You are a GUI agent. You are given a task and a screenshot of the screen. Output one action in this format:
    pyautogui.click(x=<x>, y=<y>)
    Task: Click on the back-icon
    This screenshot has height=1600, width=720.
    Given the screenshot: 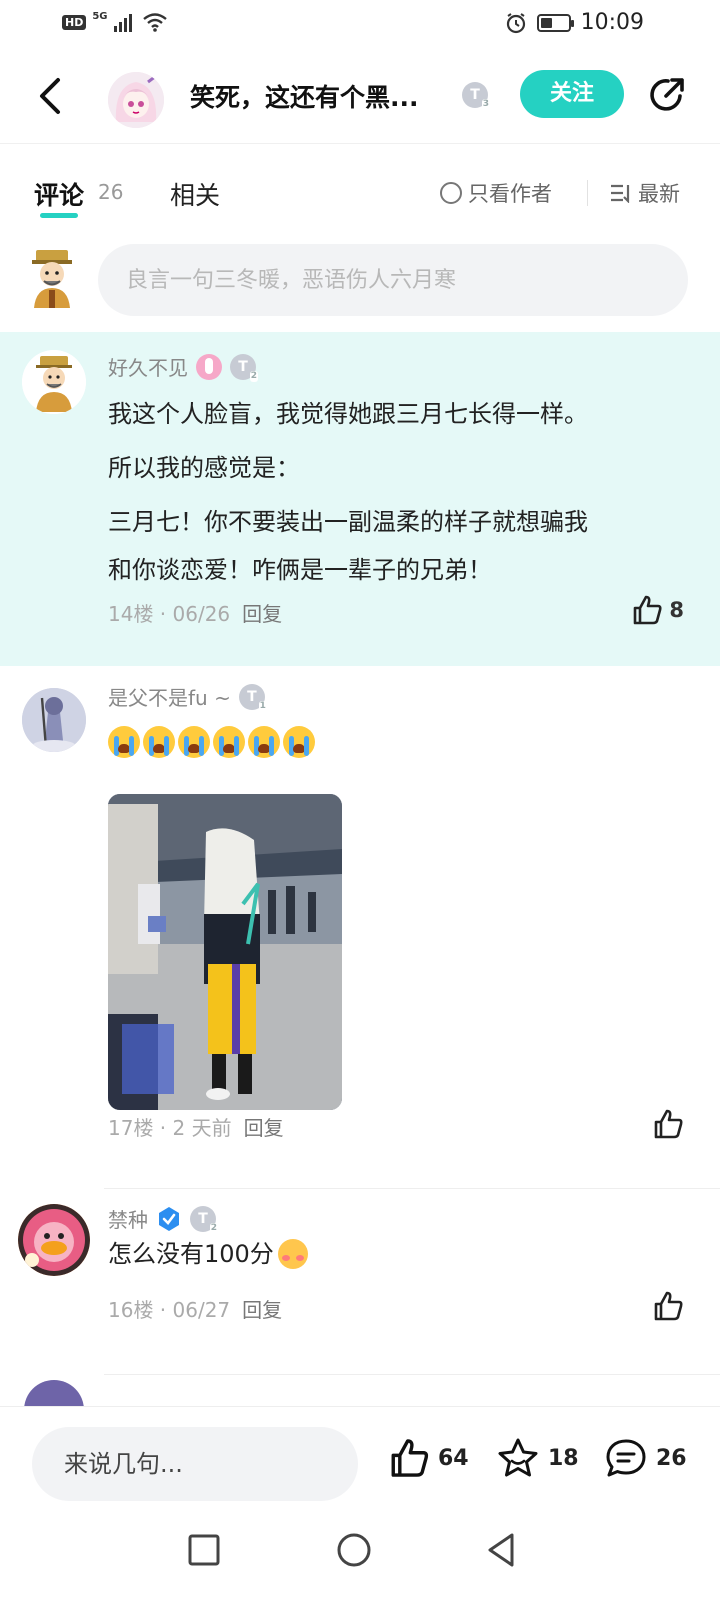 What is the action you would take?
    pyautogui.click(x=50, y=96)
    